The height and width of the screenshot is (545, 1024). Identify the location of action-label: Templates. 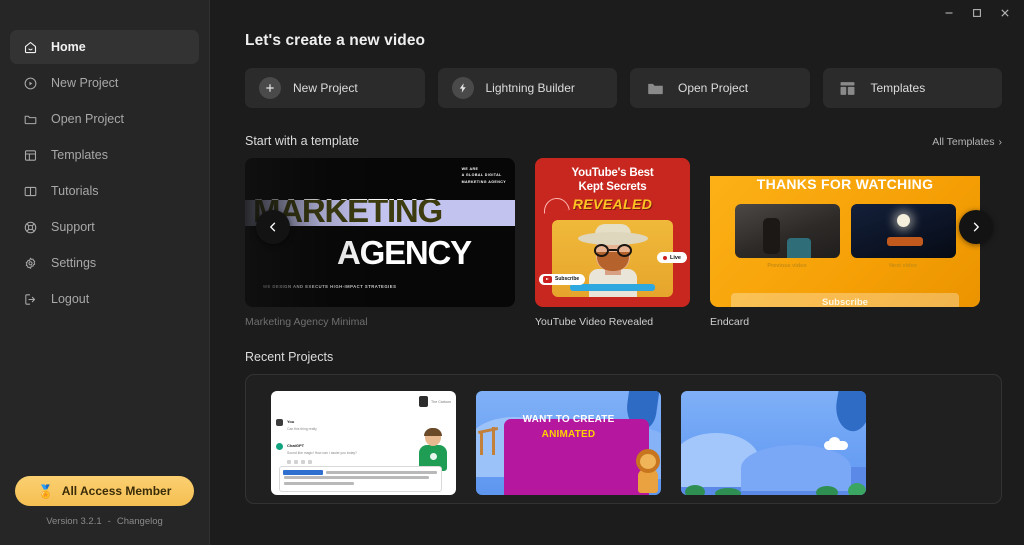
(898, 88).